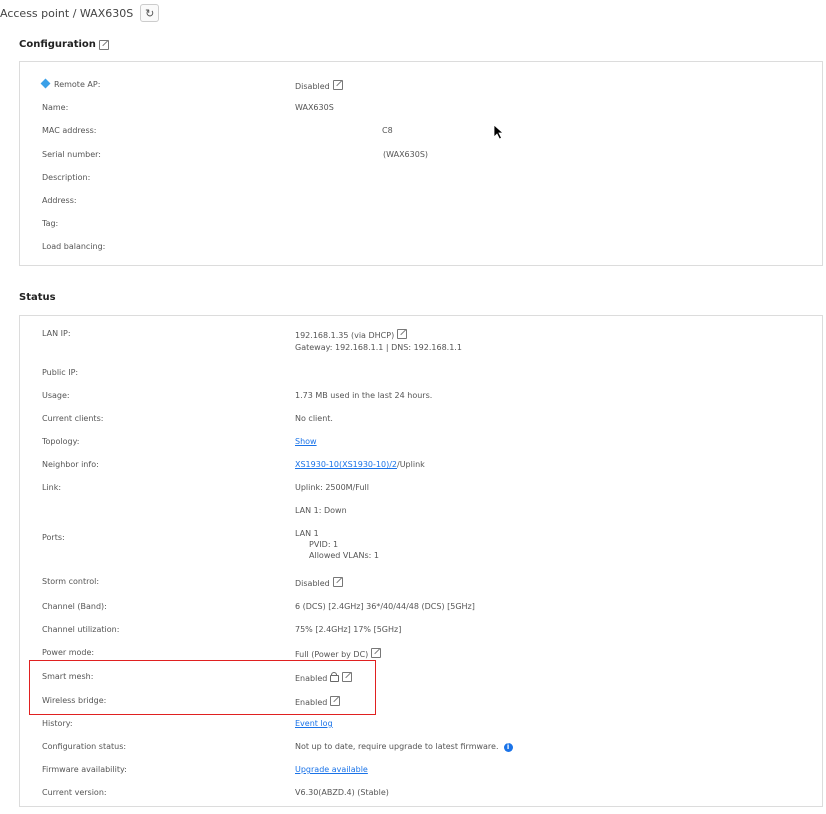 The height and width of the screenshot is (814, 826). Describe the element at coordinates (103, 44) in the screenshot. I see `configuration-edit-icon` at that location.